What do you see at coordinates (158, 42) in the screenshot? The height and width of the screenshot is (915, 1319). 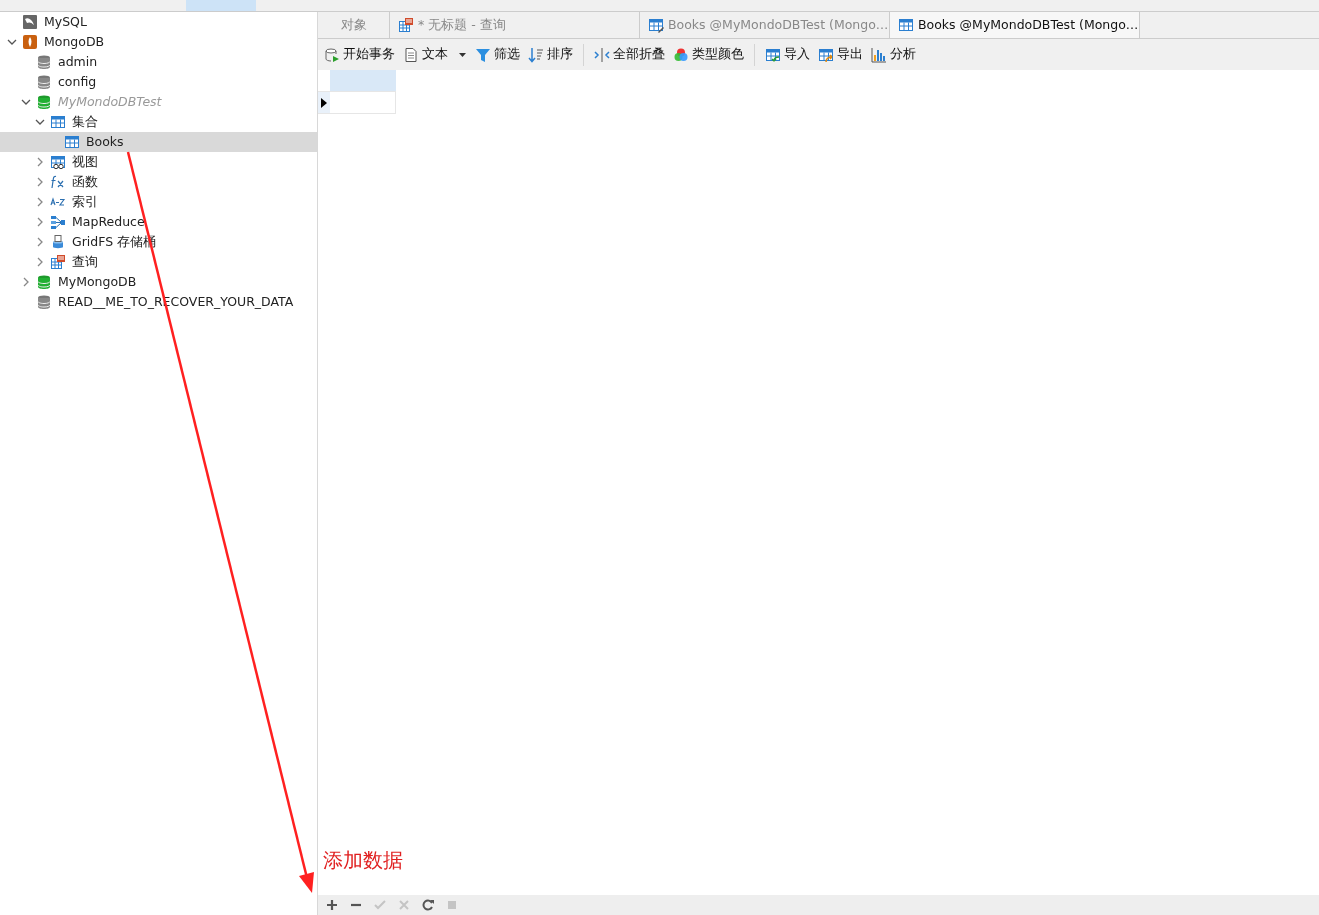 I see `tree-item: MongoDB` at bounding box center [158, 42].